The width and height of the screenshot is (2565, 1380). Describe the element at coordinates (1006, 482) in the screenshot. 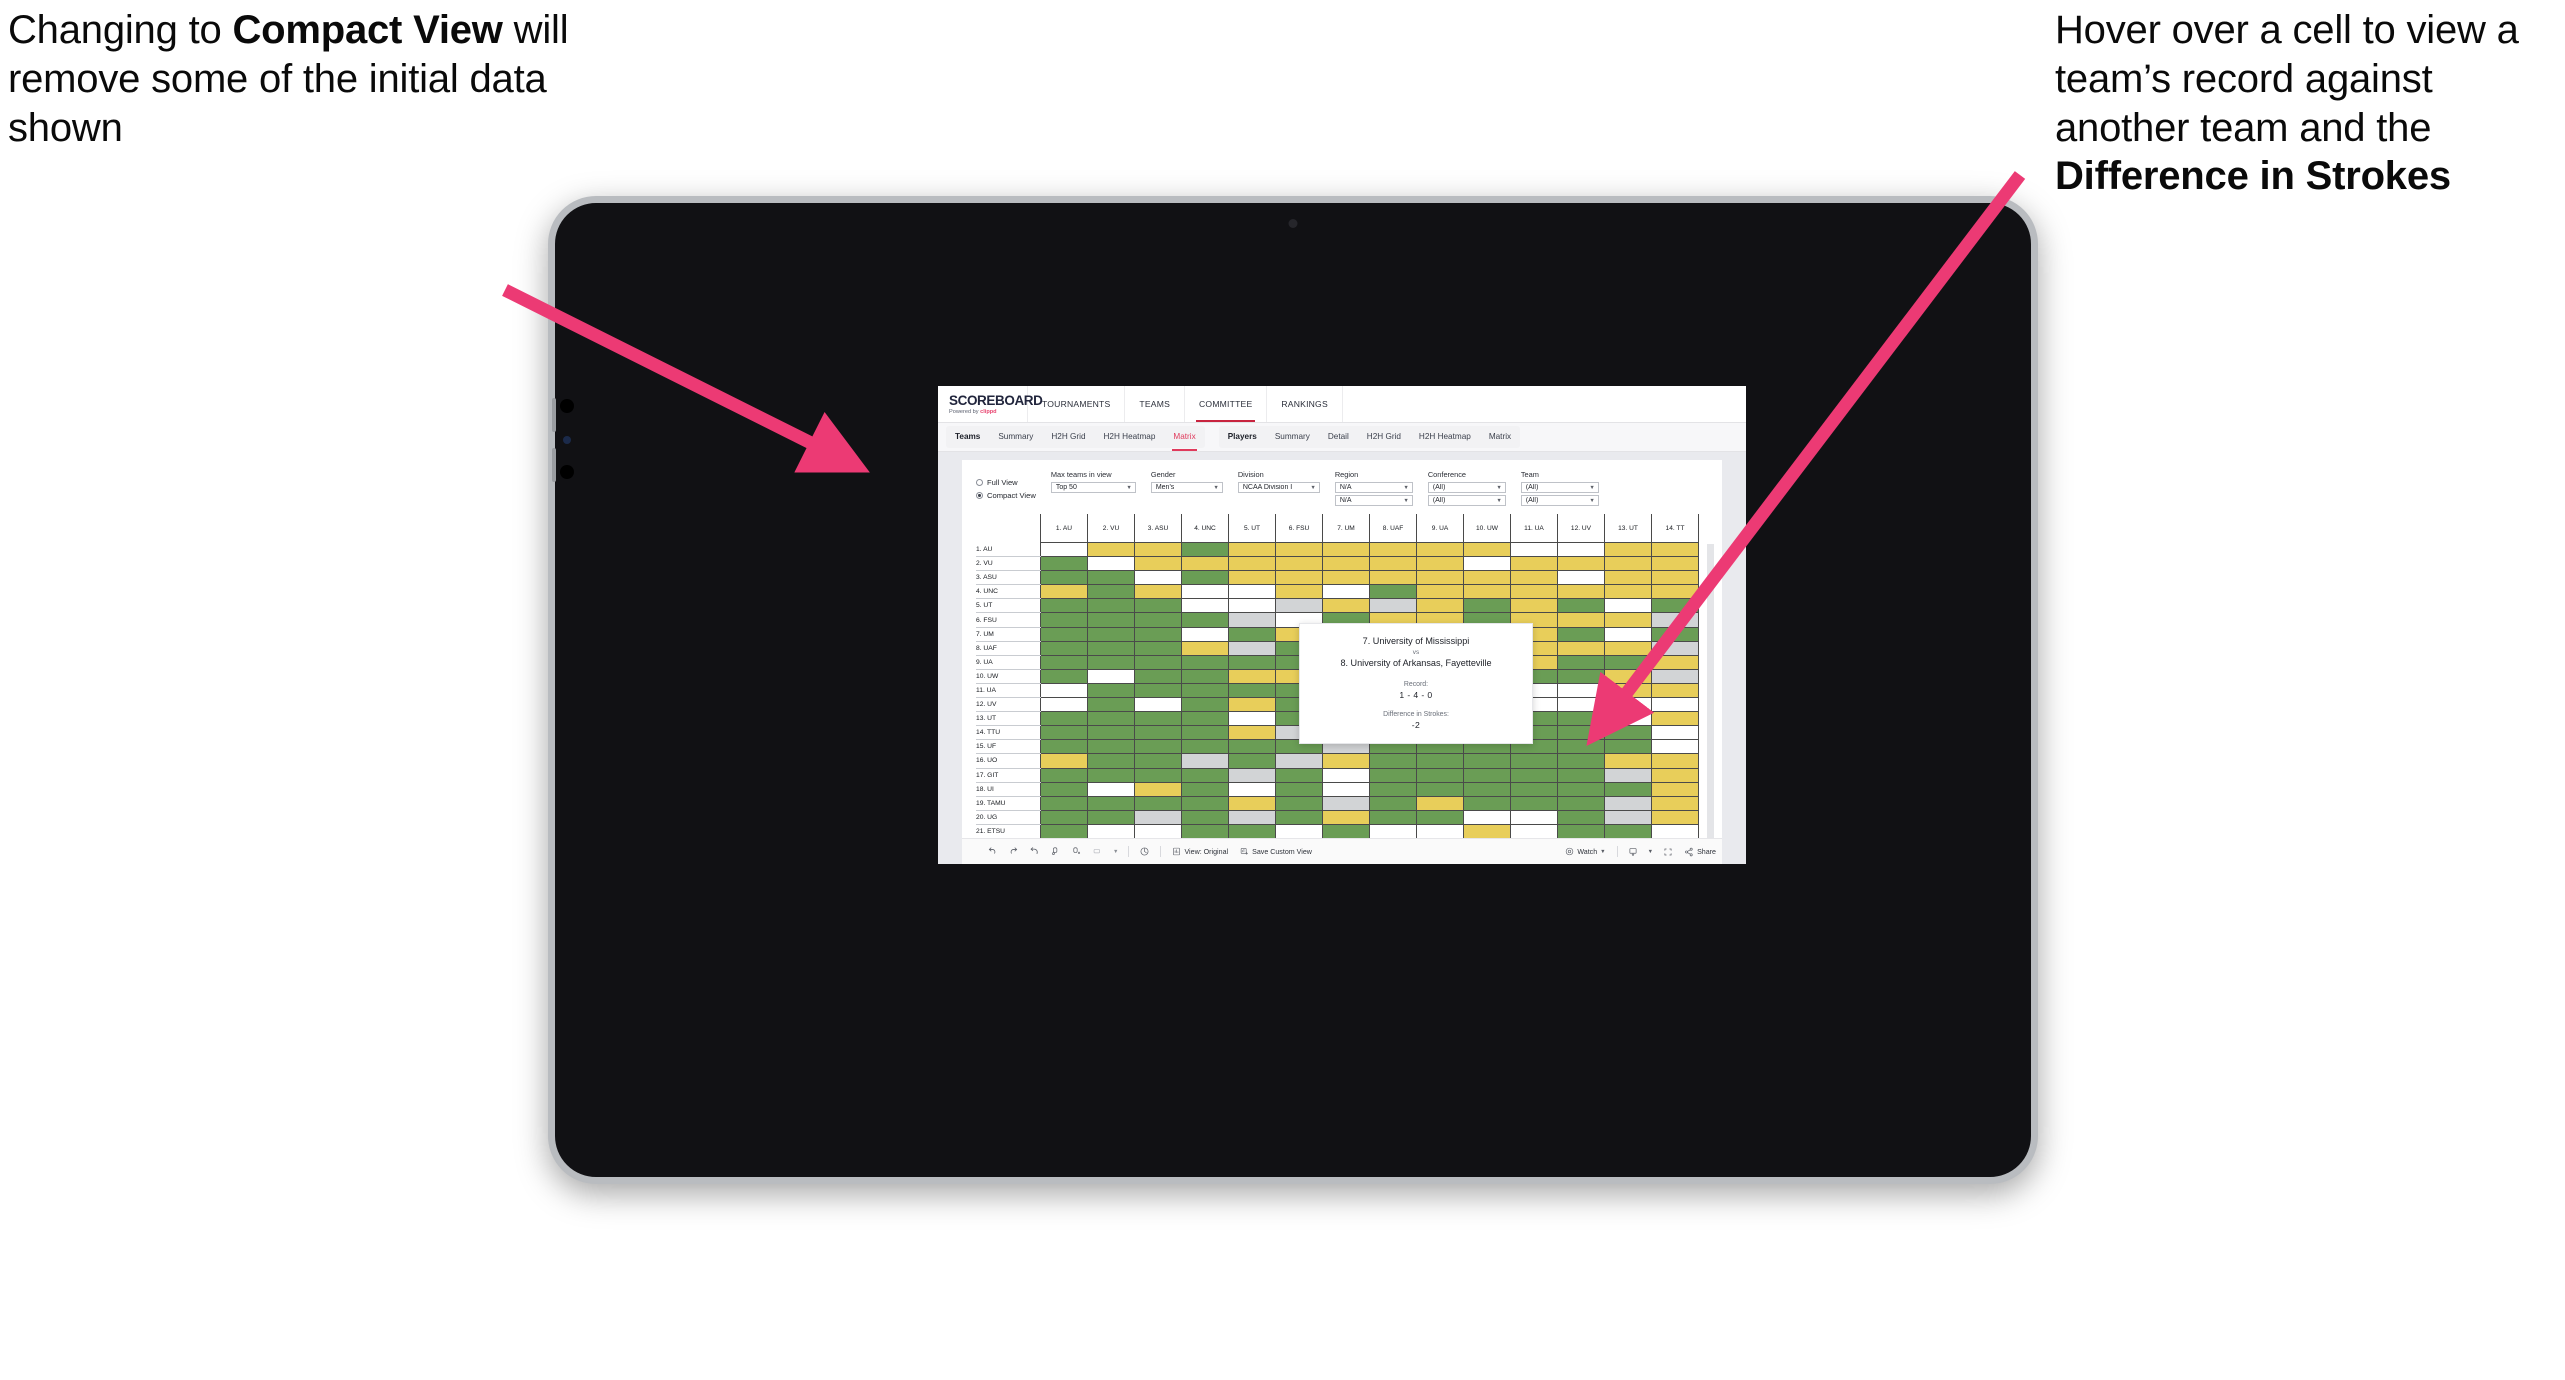

I see `radio-full-view: Full View` at that location.